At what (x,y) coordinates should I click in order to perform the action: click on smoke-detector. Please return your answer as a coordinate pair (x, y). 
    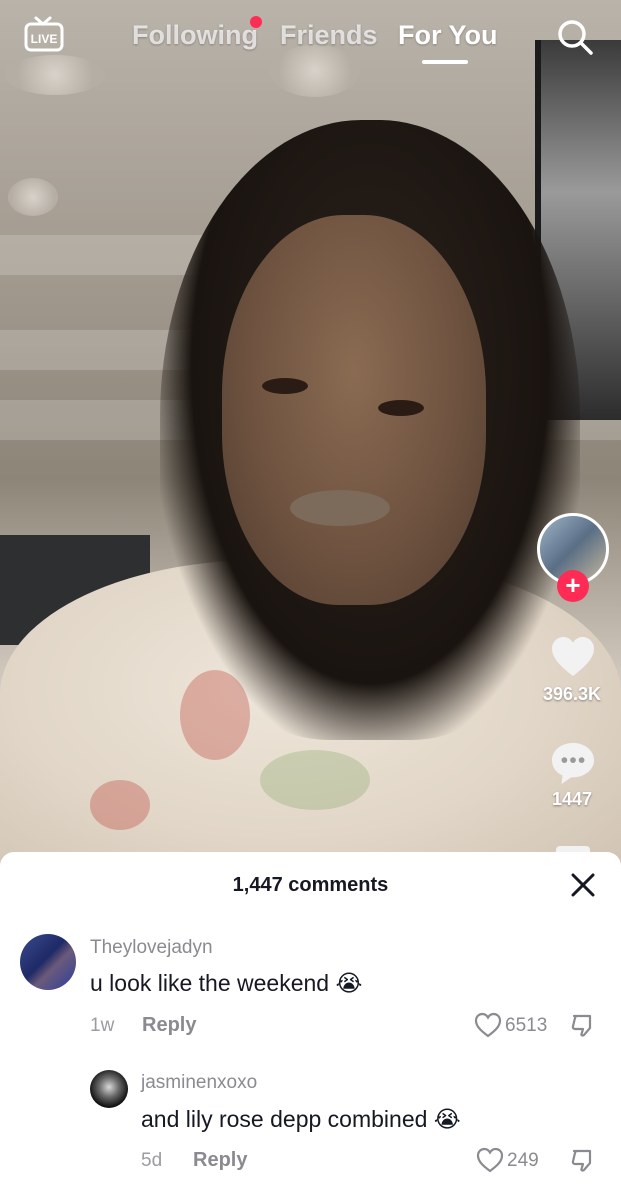
    Looking at the image, I should click on (33, 197).